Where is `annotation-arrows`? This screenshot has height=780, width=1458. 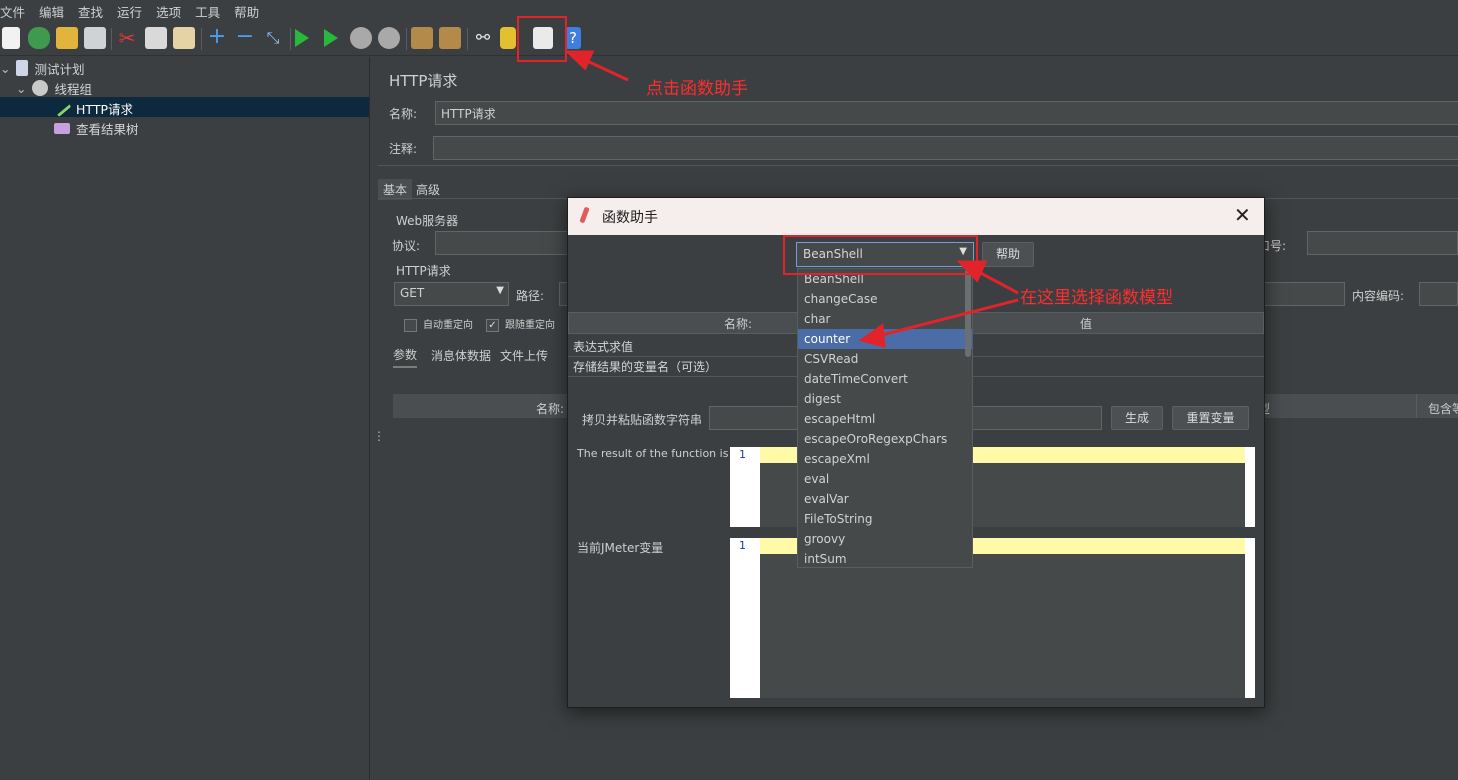 annotation-arrows is located at coordinates (791, 199).